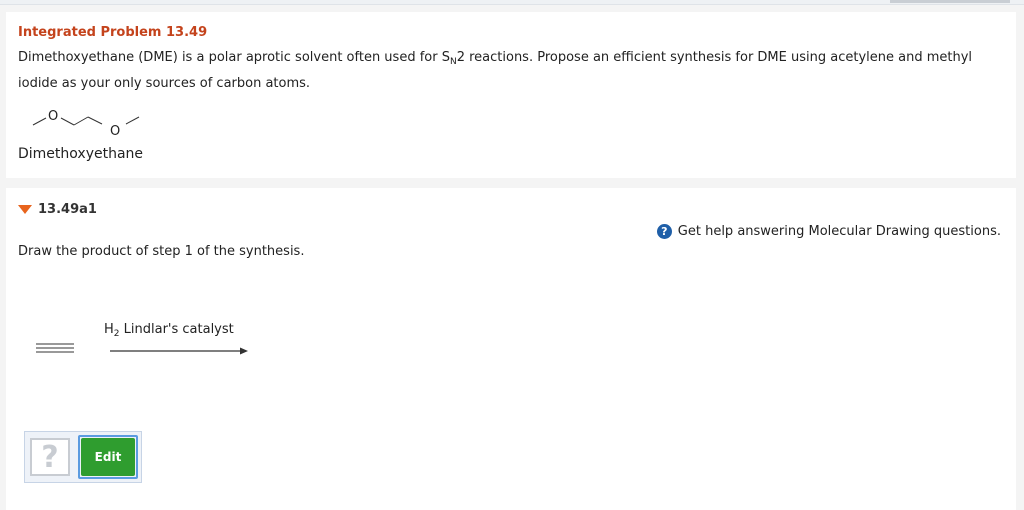 The width and height of the screenshot is (1024, 510). What do you see at coordinates (113, 32) in the screenshot?
I see `problem-title: Integrated Problem 13.49` at bounding box center [113, 32].